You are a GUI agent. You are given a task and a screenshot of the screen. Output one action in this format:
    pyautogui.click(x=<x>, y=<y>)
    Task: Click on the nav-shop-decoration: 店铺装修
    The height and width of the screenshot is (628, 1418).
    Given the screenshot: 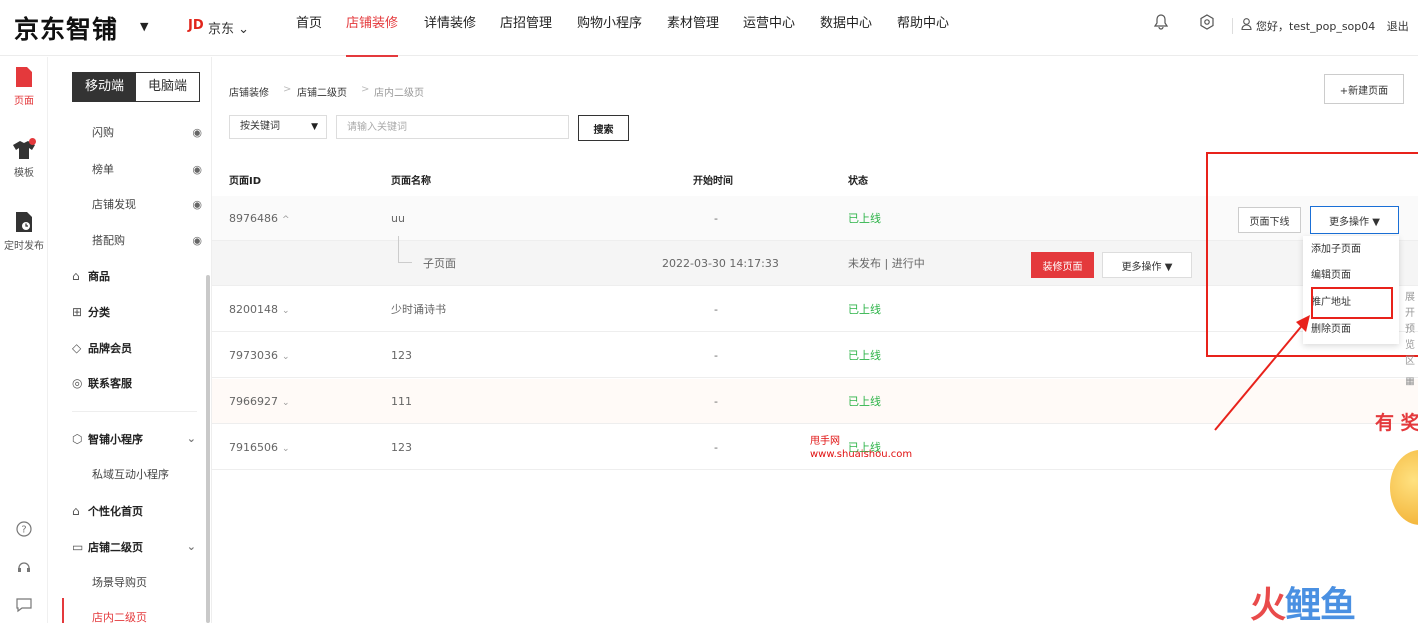 What is the action you would take?
    pyautogui.click(x=372, y=28)
    